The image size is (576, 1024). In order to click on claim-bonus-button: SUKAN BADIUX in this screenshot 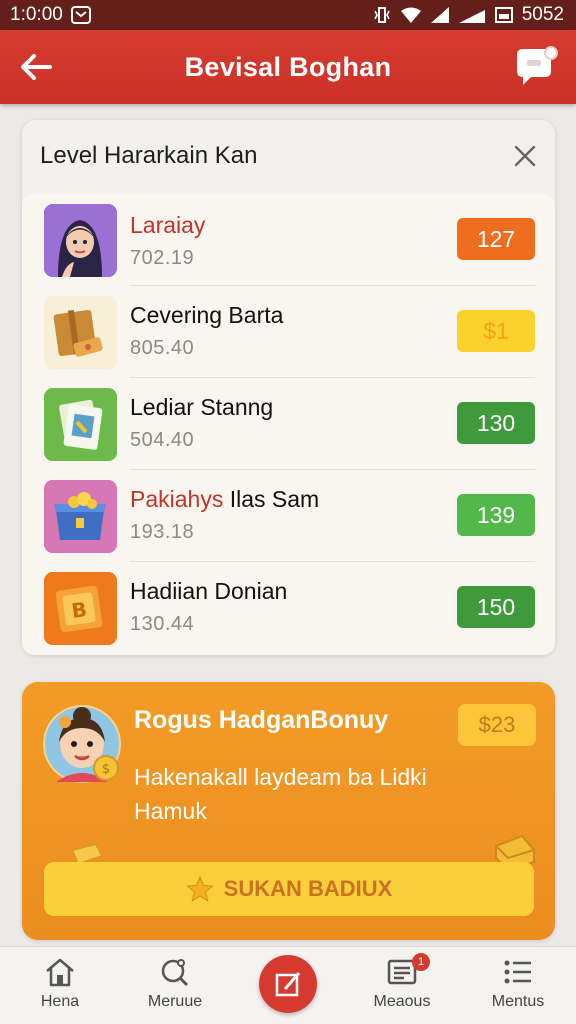, I will do `click(289, 889)`.